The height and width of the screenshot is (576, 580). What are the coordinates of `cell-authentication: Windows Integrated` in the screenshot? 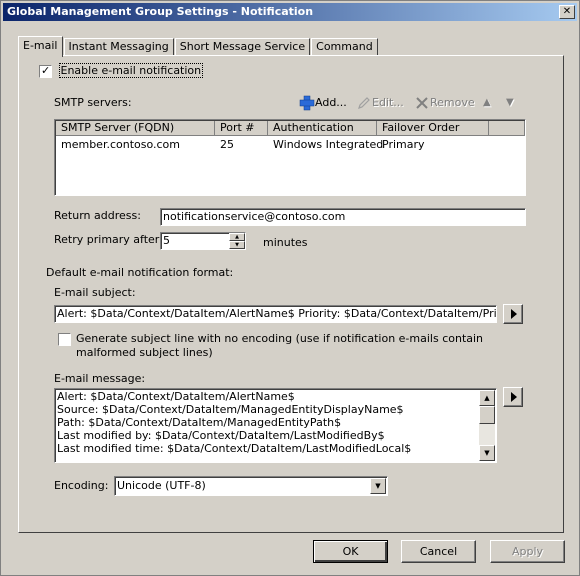 It's located at (328, 144).